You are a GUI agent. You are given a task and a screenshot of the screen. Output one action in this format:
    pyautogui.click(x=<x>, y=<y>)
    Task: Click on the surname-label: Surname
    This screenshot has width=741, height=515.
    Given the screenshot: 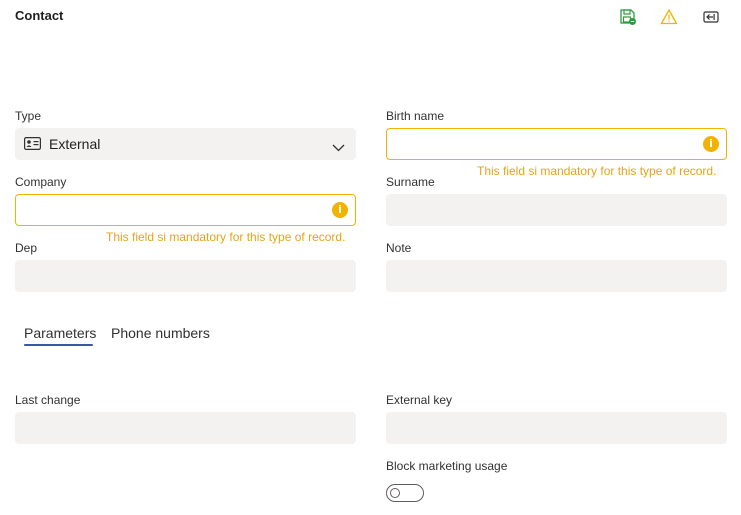 What is the action you would take?
    pyautogui.click(x=410, y=182)
    